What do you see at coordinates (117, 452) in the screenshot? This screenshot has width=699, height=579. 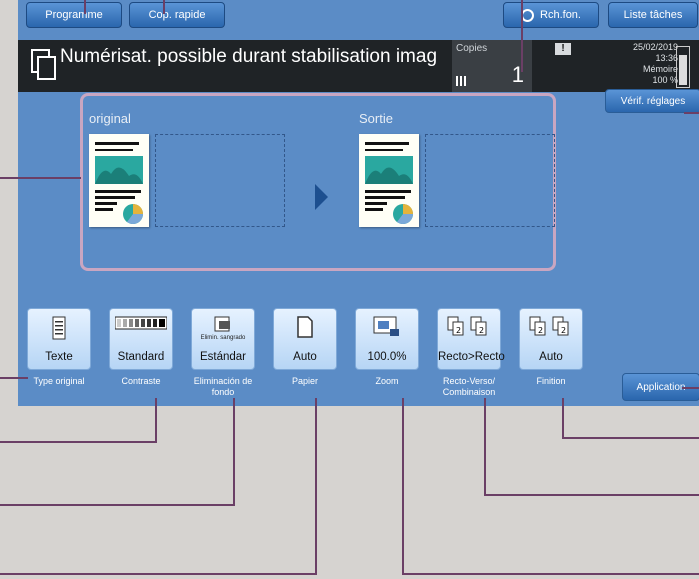 I see `callout-bg-removal` at bounding box center [117, 452].